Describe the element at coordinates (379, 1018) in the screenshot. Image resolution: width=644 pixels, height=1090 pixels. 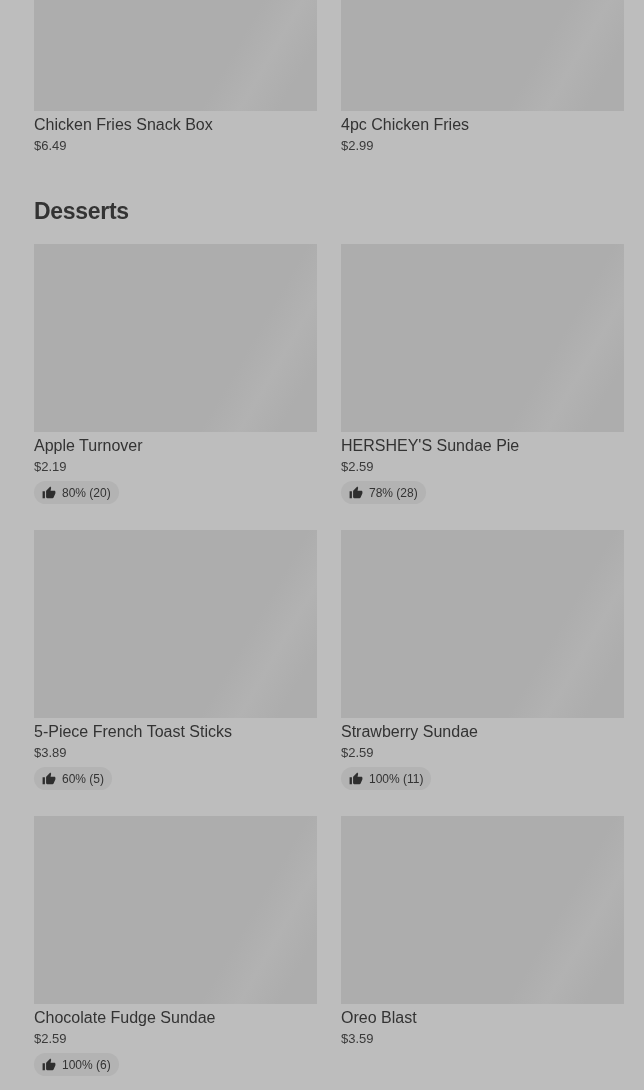
I see `item-name: Oreo Blast` at that location.